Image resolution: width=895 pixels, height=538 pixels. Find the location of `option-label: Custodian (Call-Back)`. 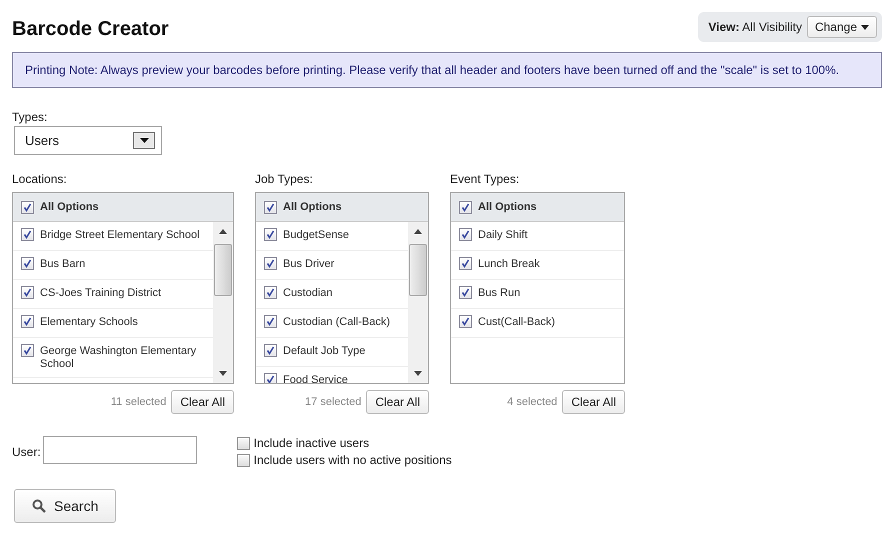

option-label: Custodian (Call-Back) is located at coordinates (336, 322).